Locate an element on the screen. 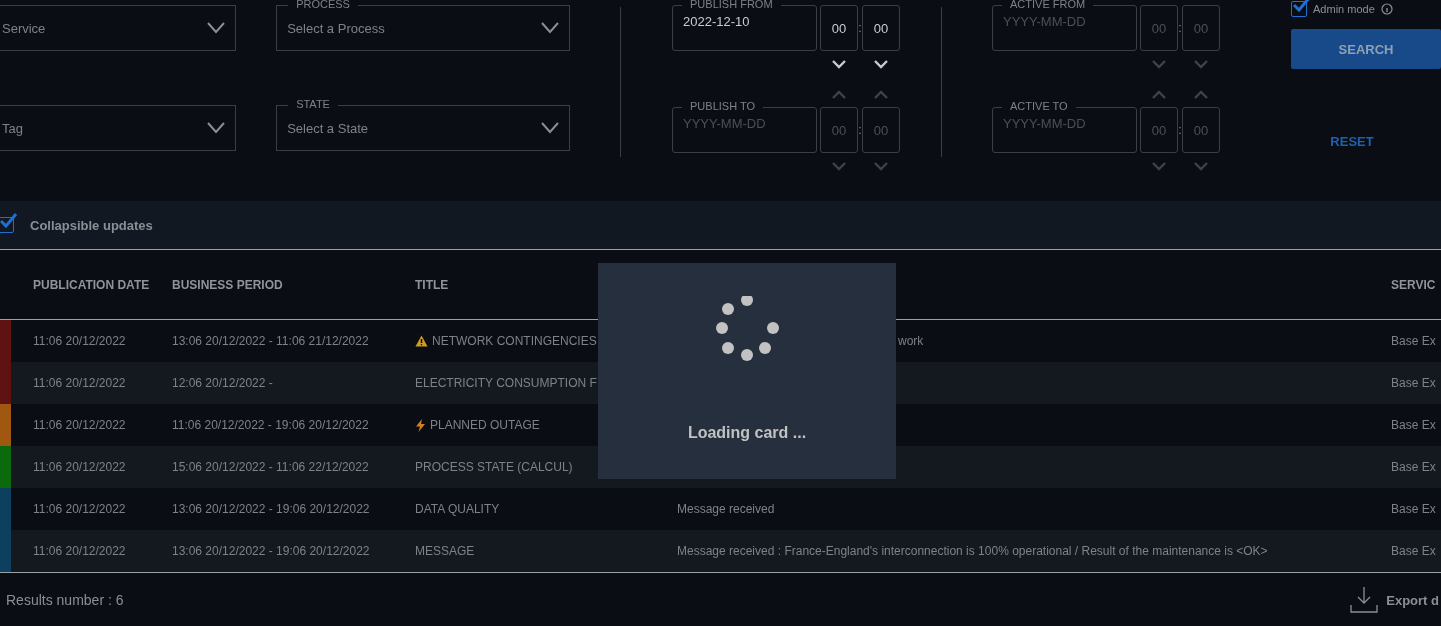 The image size is (1441, 626). column-header: BUSINESS PERIOD is located at coordinates (227, 284).